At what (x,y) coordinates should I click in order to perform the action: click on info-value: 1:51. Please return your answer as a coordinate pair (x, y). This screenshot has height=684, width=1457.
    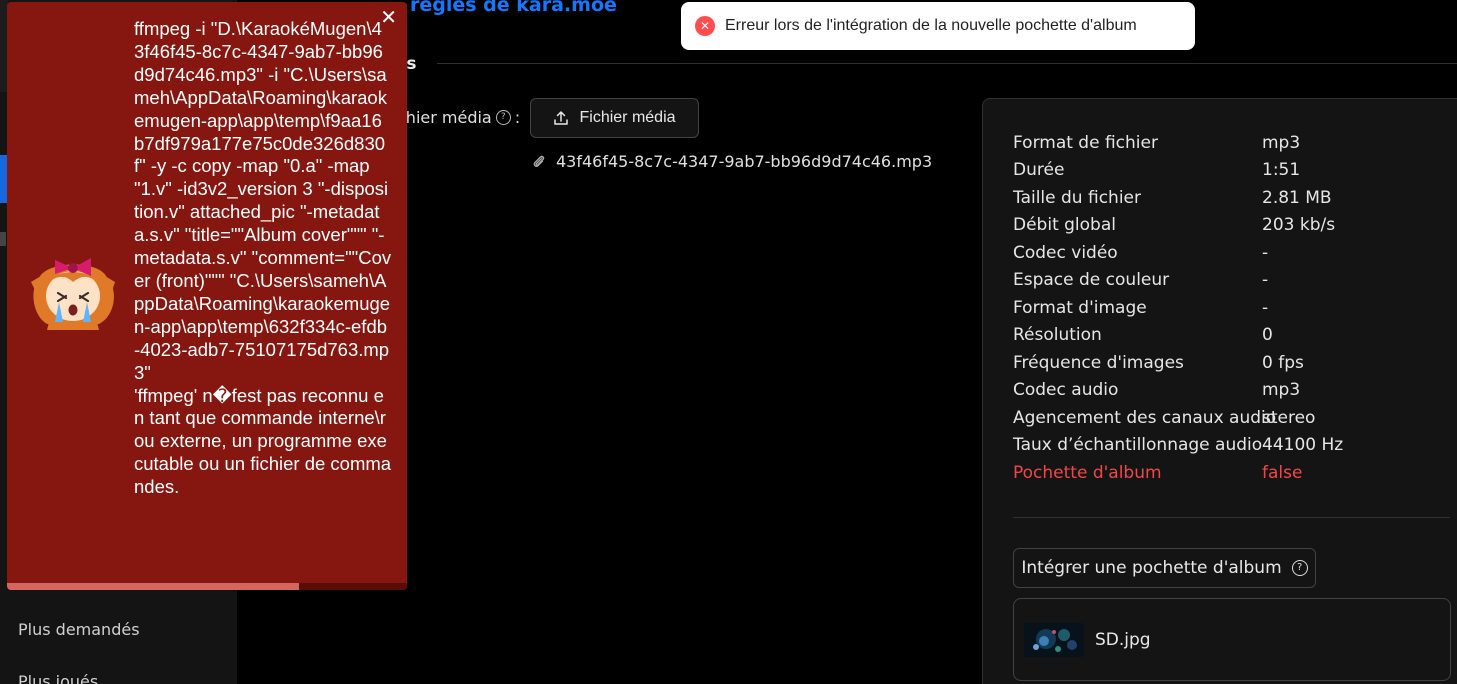
    Looking at the image, I should click on (1281, 170).